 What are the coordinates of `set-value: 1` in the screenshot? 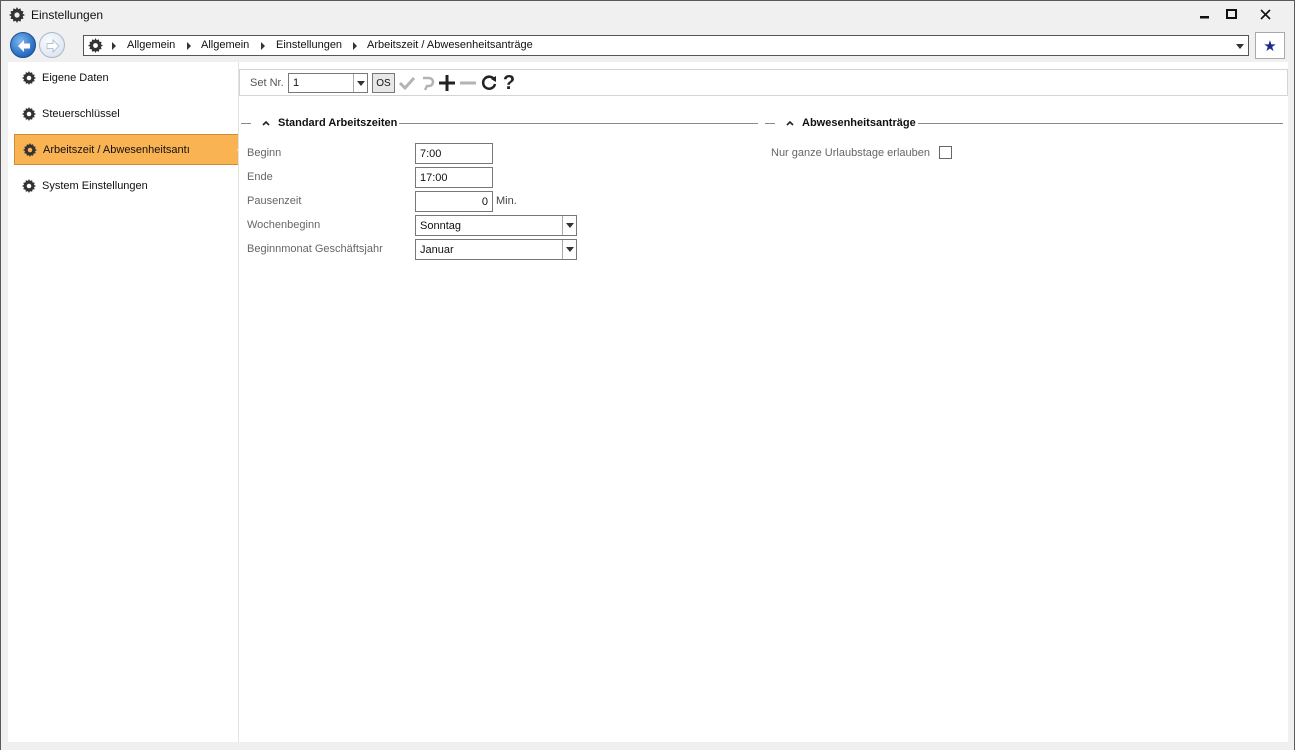 It's located at (296, 83).